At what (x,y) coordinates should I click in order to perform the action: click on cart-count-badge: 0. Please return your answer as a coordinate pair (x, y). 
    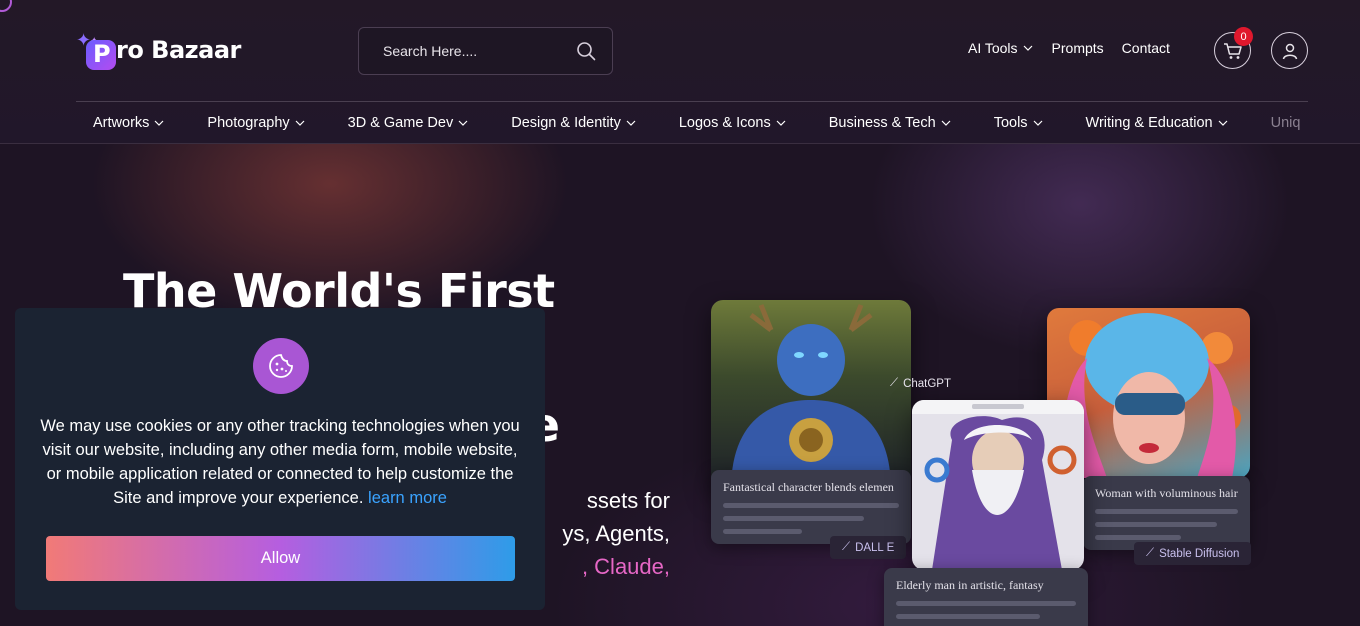
    Looking at the image, I should click on (1243, 36).